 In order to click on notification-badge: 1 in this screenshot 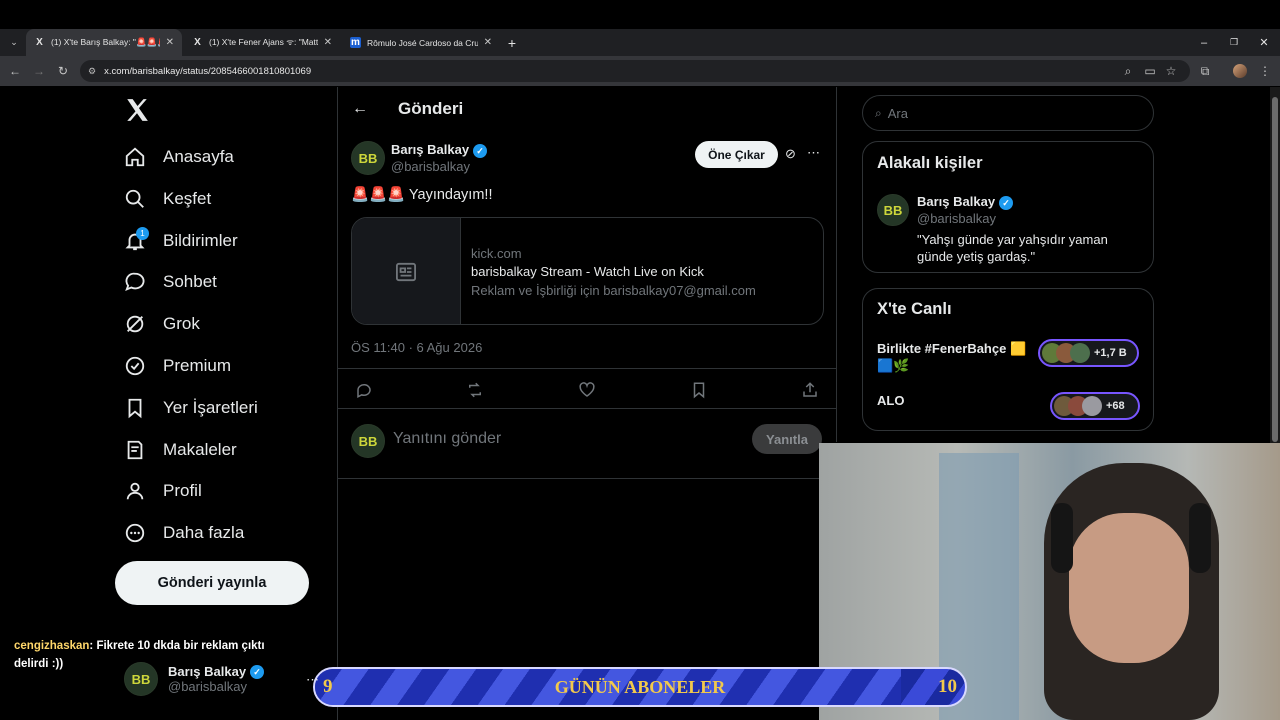, I will do `click(142, 233)`.